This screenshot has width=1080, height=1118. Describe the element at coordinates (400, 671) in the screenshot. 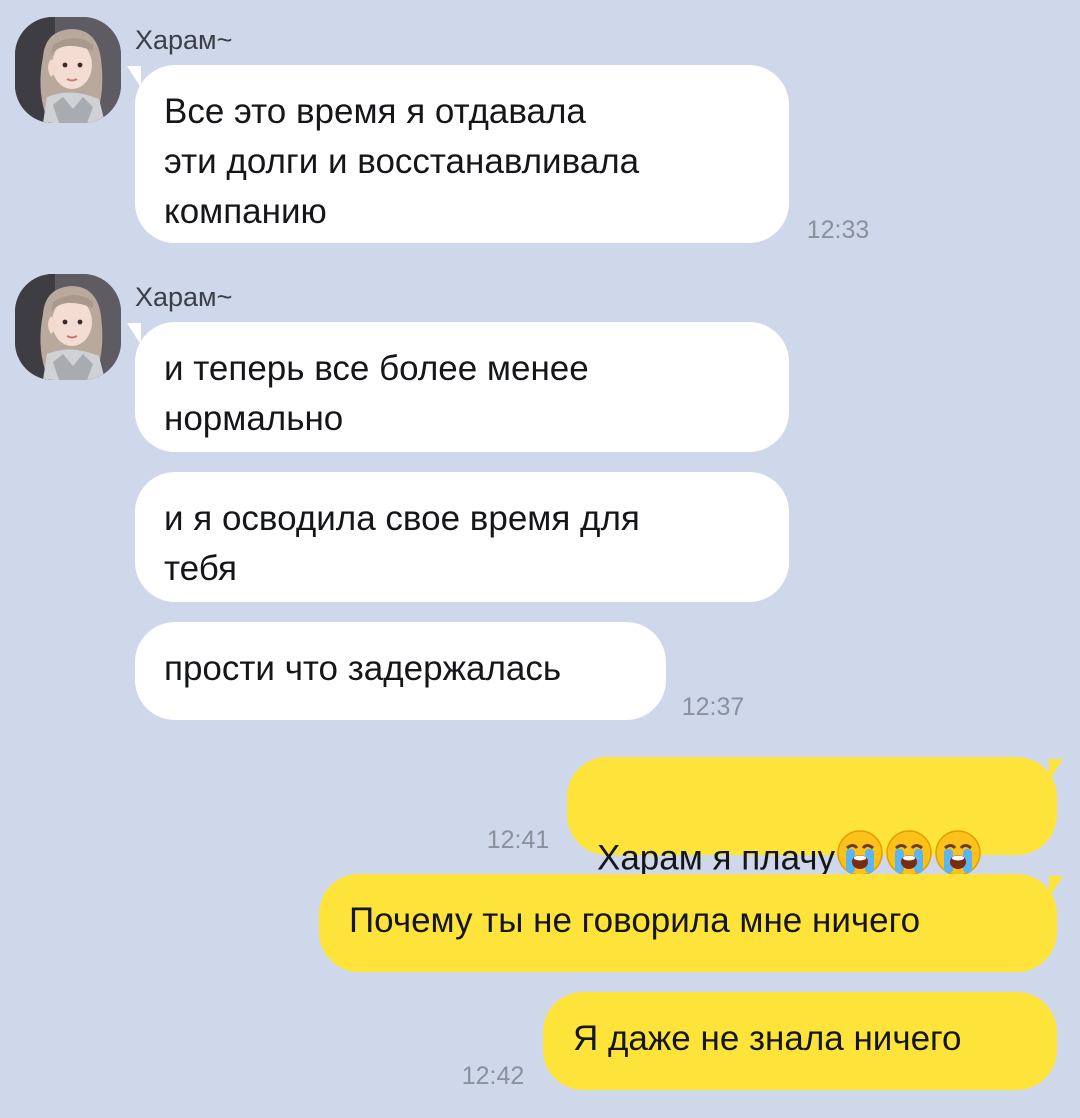

I see `incoming-message: прости что задержалась` at that location.